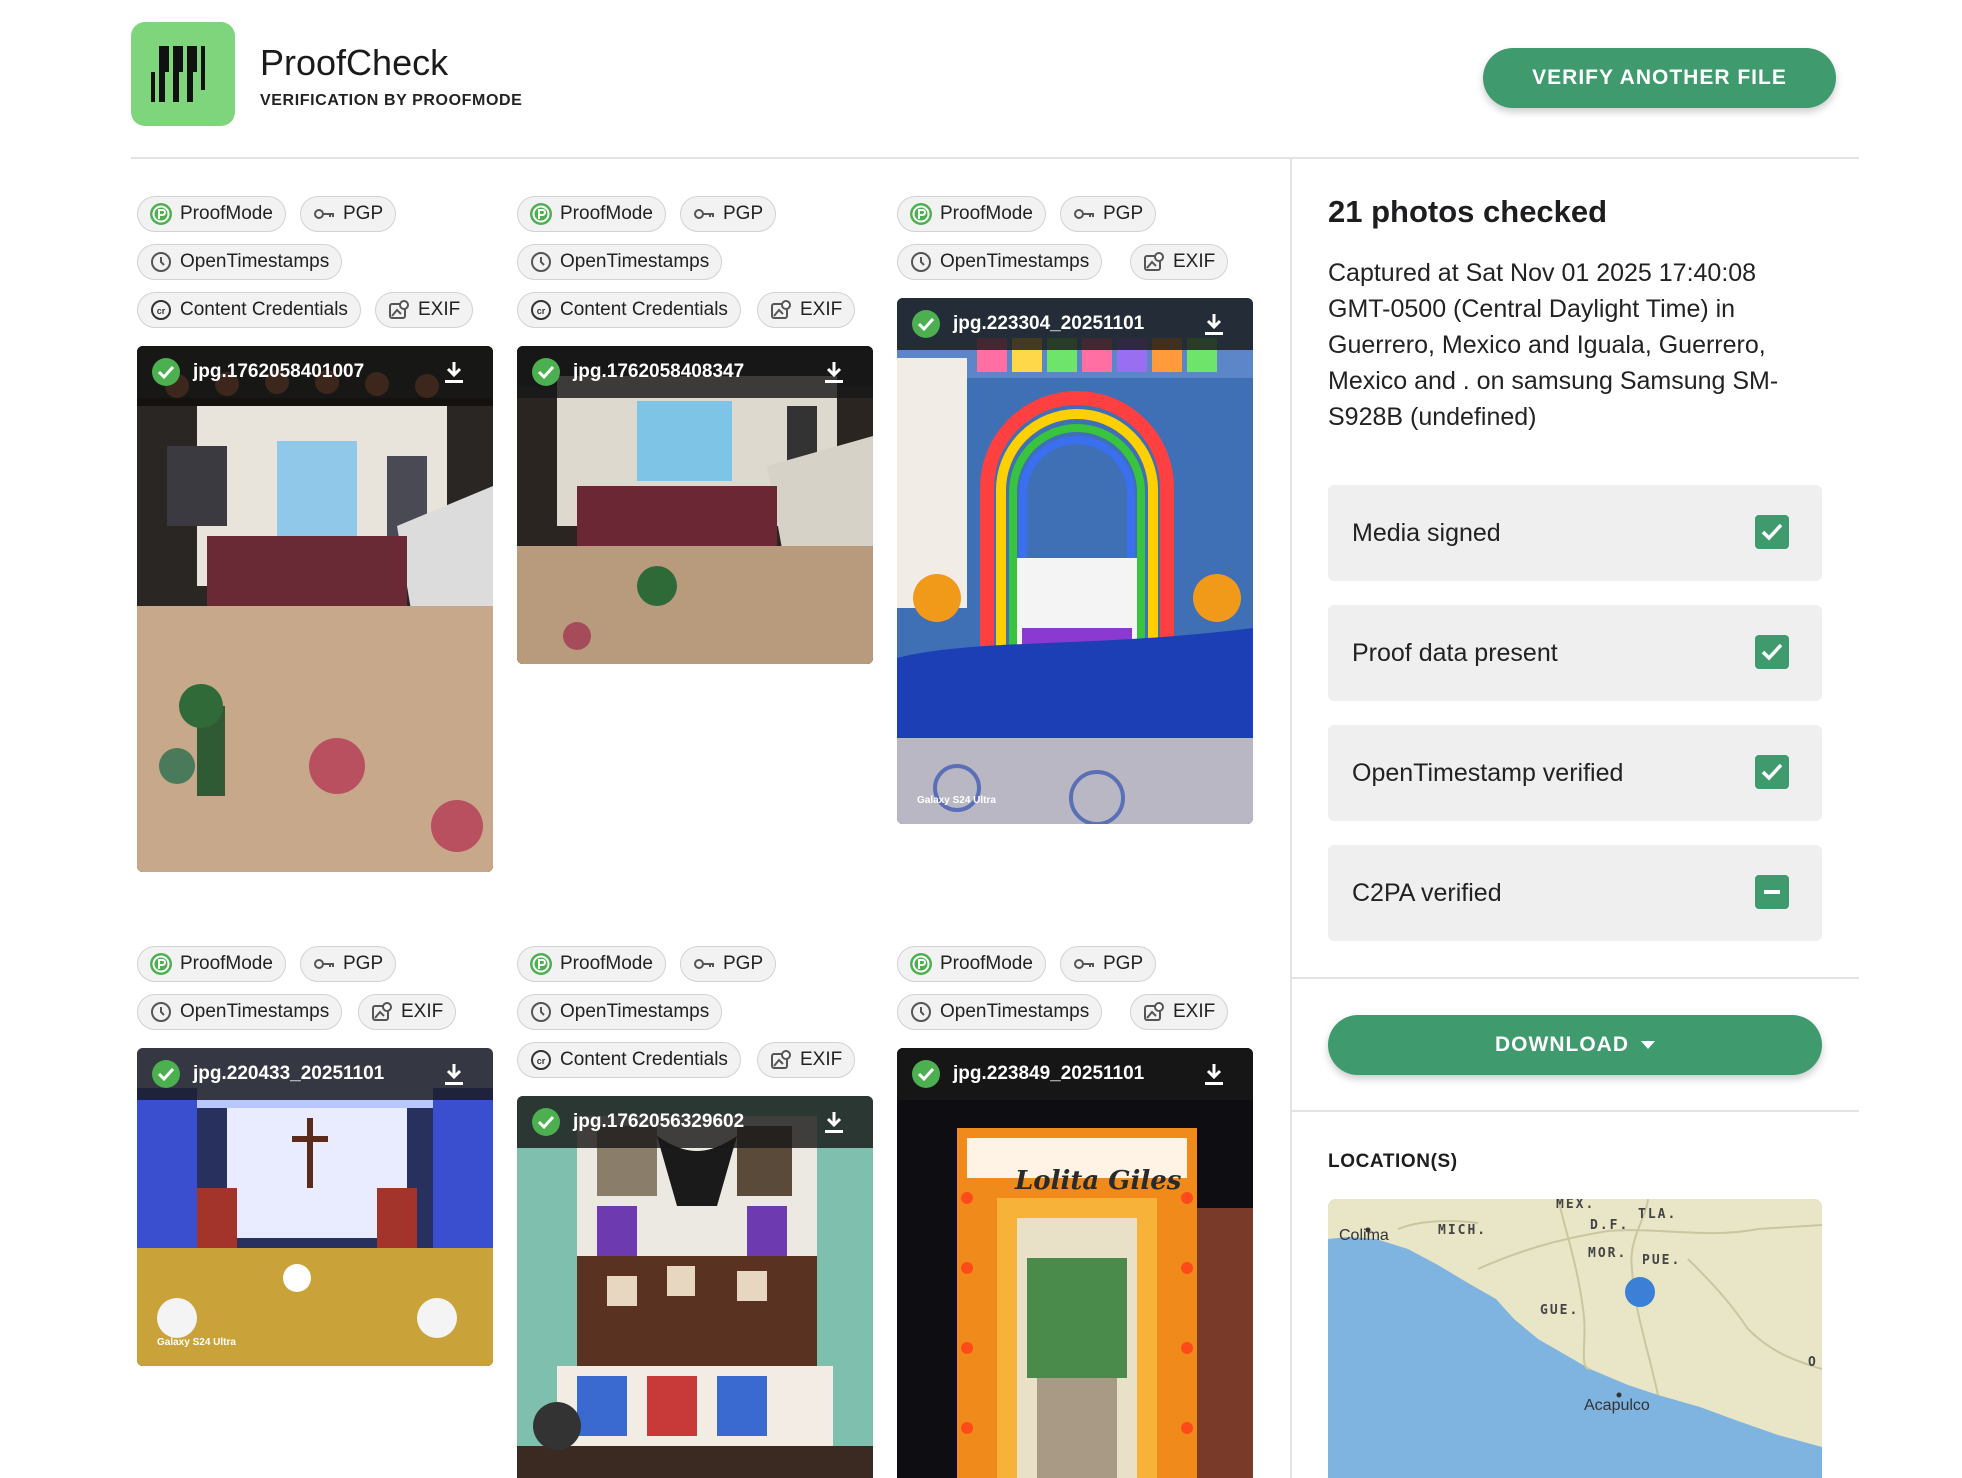 This screenshot has height=1478, width=1962. I want to click on photo-thumbnail: jpg.1762058401007, so click(315, 609).